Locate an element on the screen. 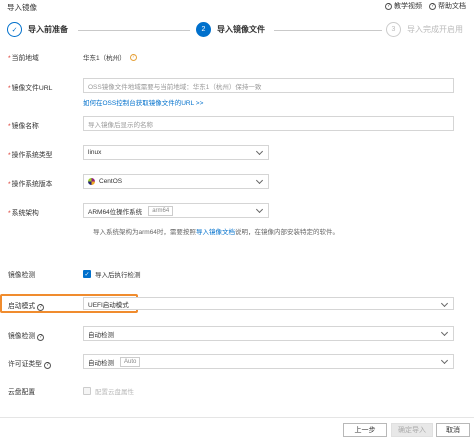  oss-url-help-link: 如何在OSS控制台获取镜像文件的URL >> is located at coordinates (143, 102).